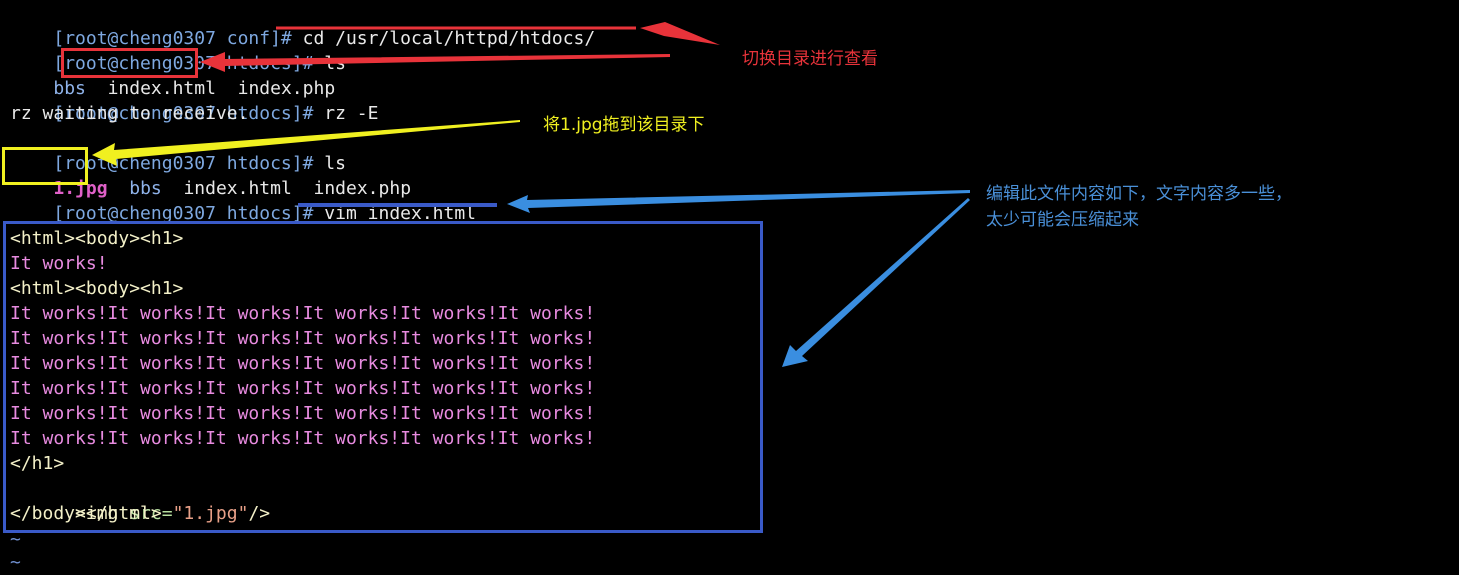 This screenshot has height=575, width=1459. I want to click on arrow-blue-content, so click(876, 282).